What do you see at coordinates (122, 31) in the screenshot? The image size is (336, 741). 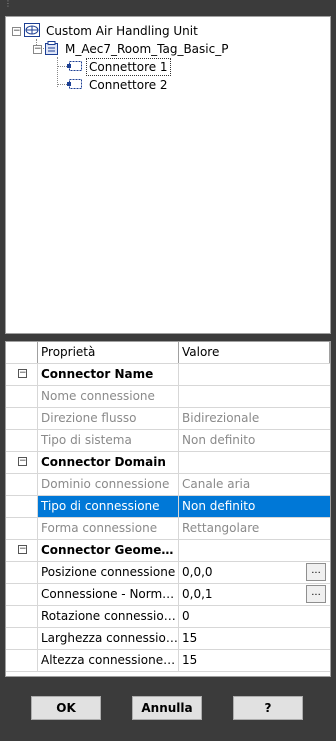 I see `tree-node-root-label: Custom Air Handling Unit` at bounding box center [122, 31].